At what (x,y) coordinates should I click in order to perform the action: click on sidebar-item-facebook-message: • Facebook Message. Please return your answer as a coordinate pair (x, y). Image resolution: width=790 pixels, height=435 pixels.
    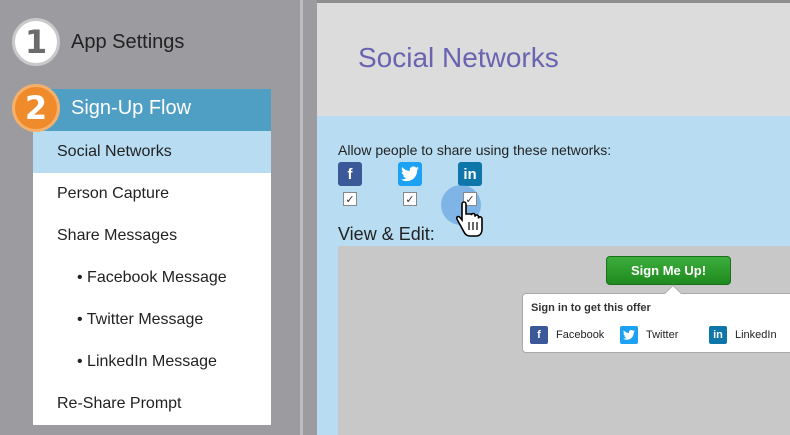
    Looking at the image, I should click on (152, 278).